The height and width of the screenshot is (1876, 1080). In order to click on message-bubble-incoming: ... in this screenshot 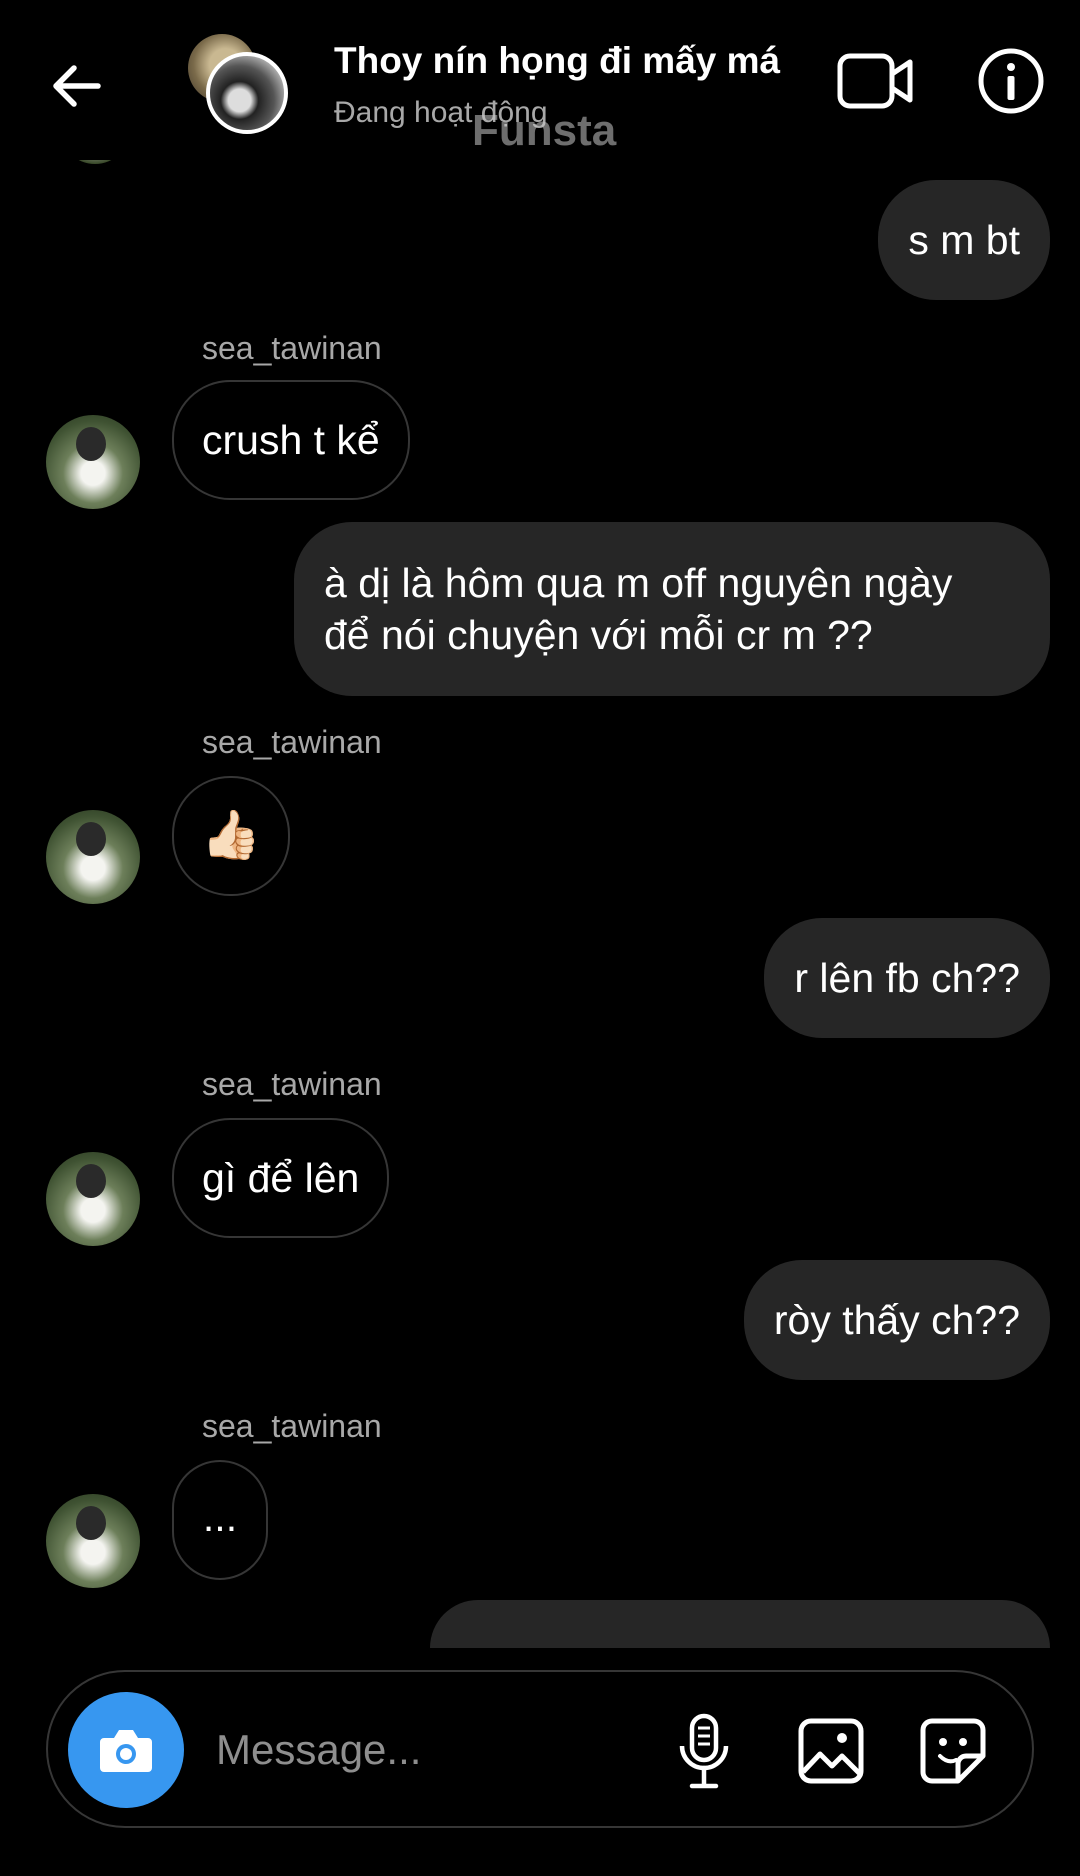, I will do `click(220, 1520)`.